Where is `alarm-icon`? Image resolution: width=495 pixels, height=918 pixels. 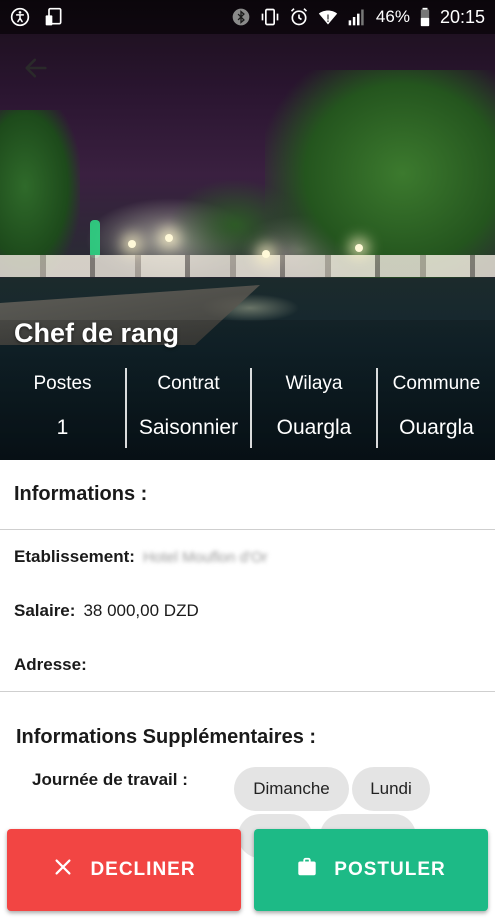
alarm-icon is located at coordinates (299, 17).